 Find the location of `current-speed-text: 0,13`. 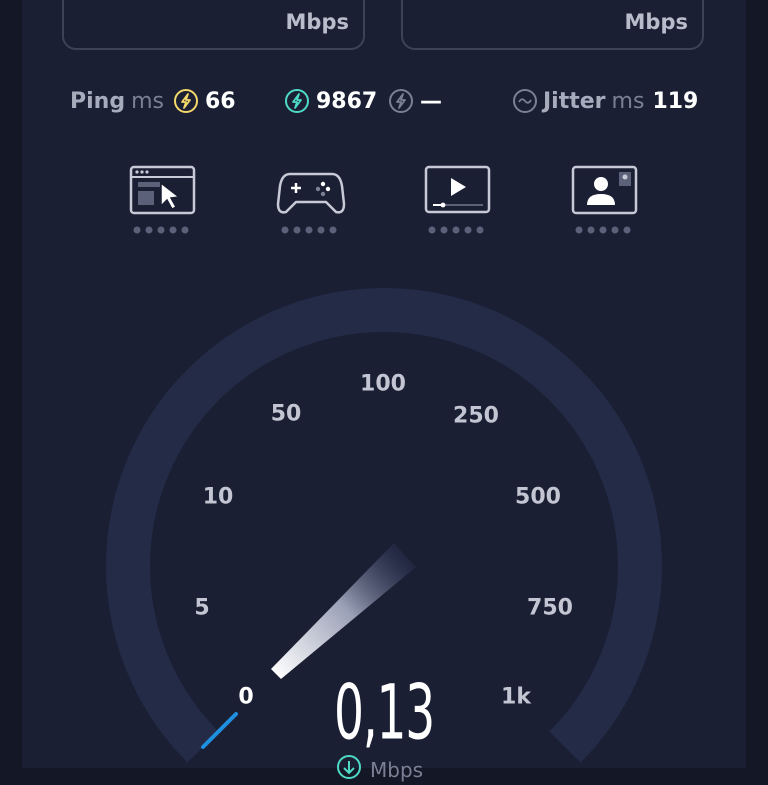

current-speed-text: 0,13 is located at coordinates (384, 712).